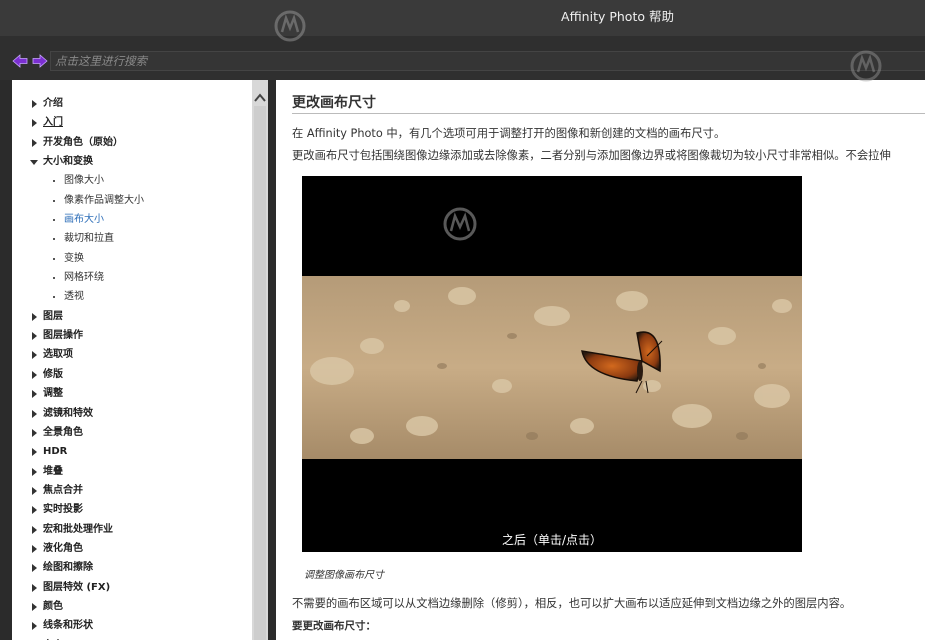 Image resolution: width=925 pixels, height=640 pixels. I want to click on toc-item: 入门, so click(132, 122).